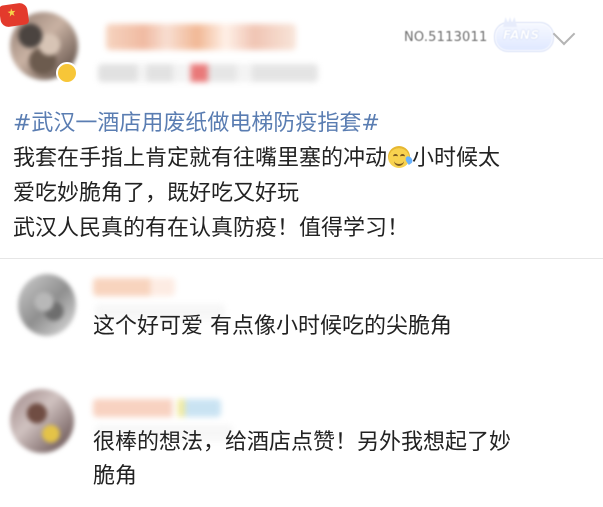 This screenshot has width=603, height=507. I want to click on comment-text: 这个好可爱 有点像小时候吃的尖脆角, so click(338, 327).